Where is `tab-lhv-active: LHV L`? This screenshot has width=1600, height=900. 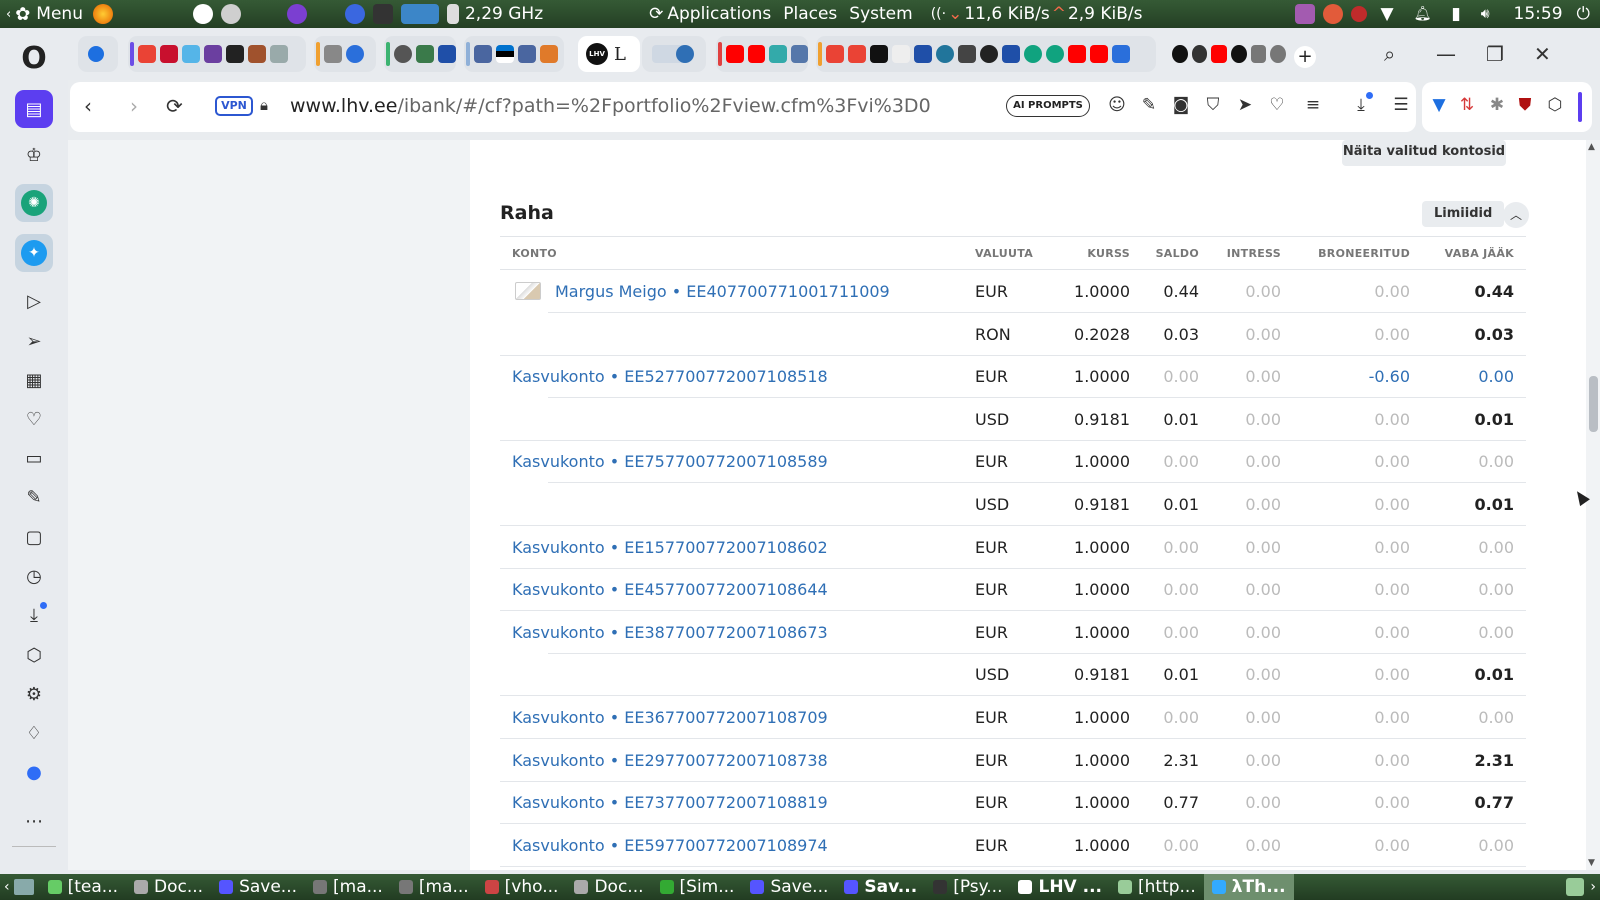 tab-lhv-active: LHV L is located at coordinates (609, 54).